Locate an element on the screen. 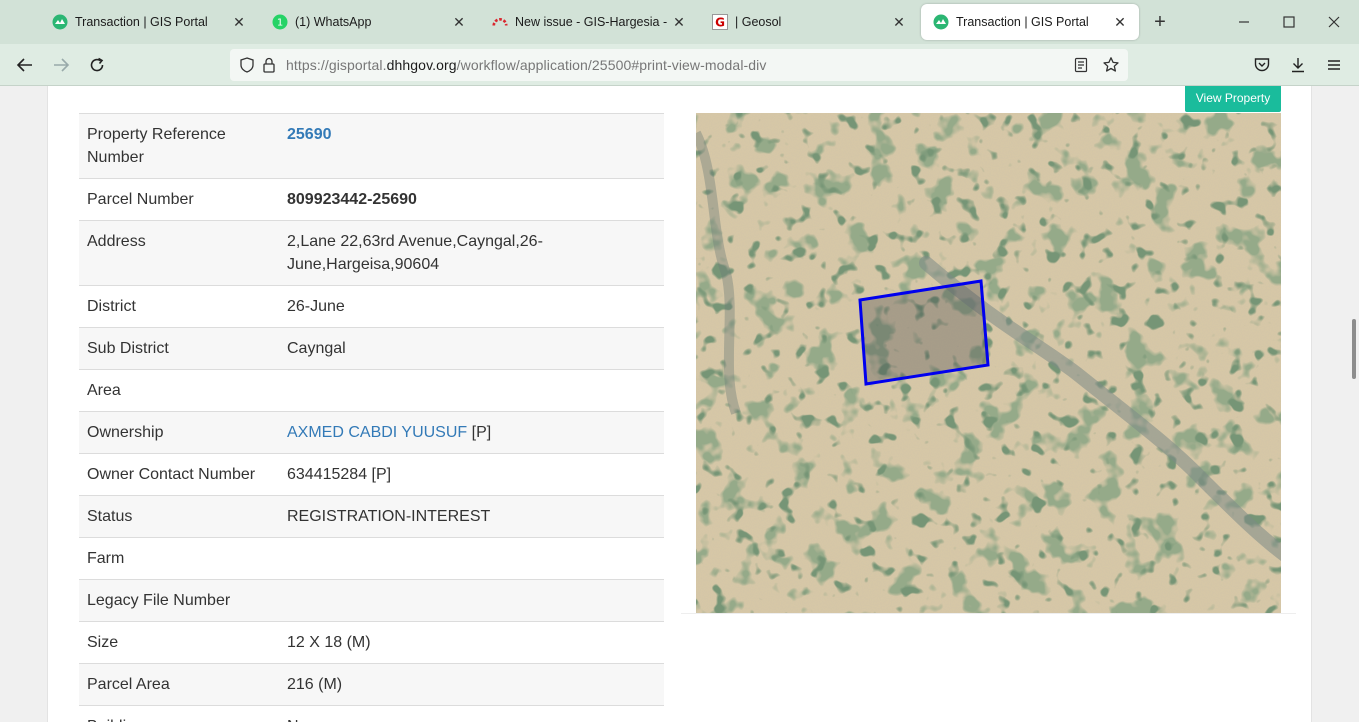 Image resolution: width=1359 pixels, height=722 pixels. table-row: Sub District Cayngal is located at coordinates (371, 348).